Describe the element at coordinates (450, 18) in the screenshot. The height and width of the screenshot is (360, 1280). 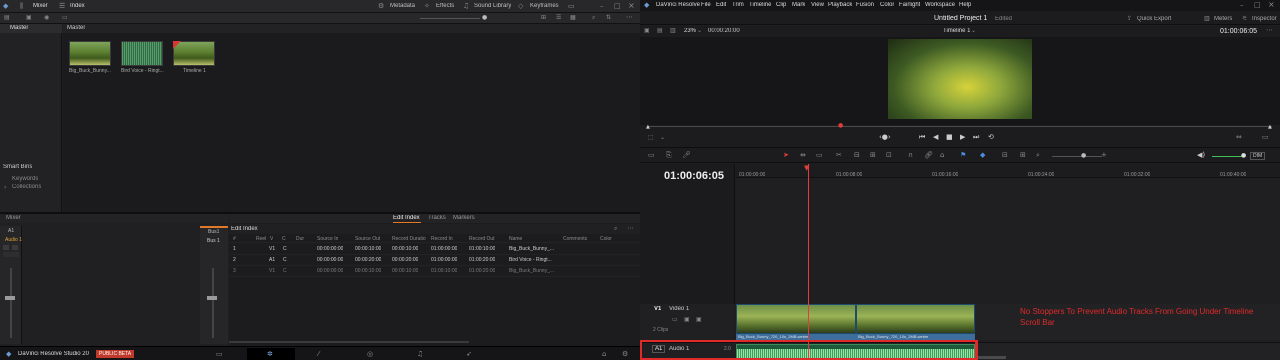
I see `zoom-slider` at that location.